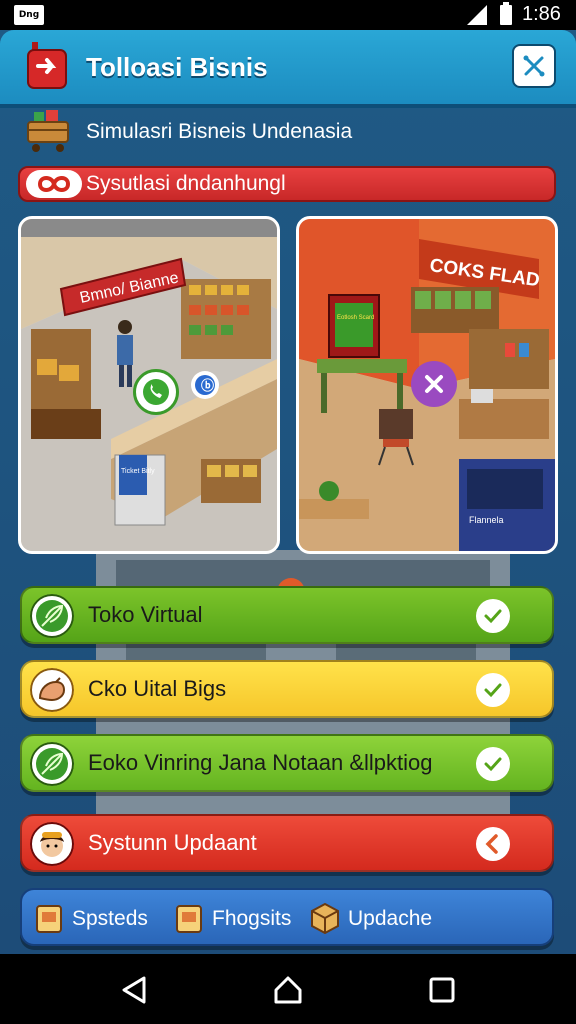  Describe the element at coordinates (186, 183) in the screenshot. I see `banner-text: Sysutlasi dndanhungl` at that location.